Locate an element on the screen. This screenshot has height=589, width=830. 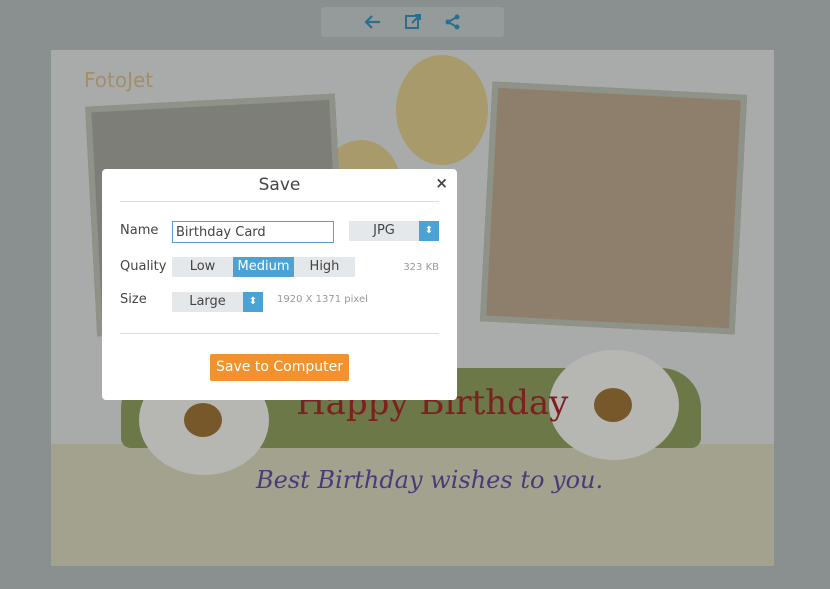
daisy-right is located at coordinates (614, 405).